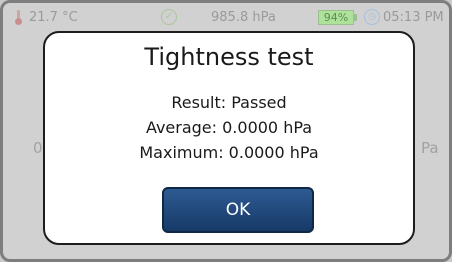 The image size is (452, 262). I want to click on battery-level: 94%, so click(336, 17).